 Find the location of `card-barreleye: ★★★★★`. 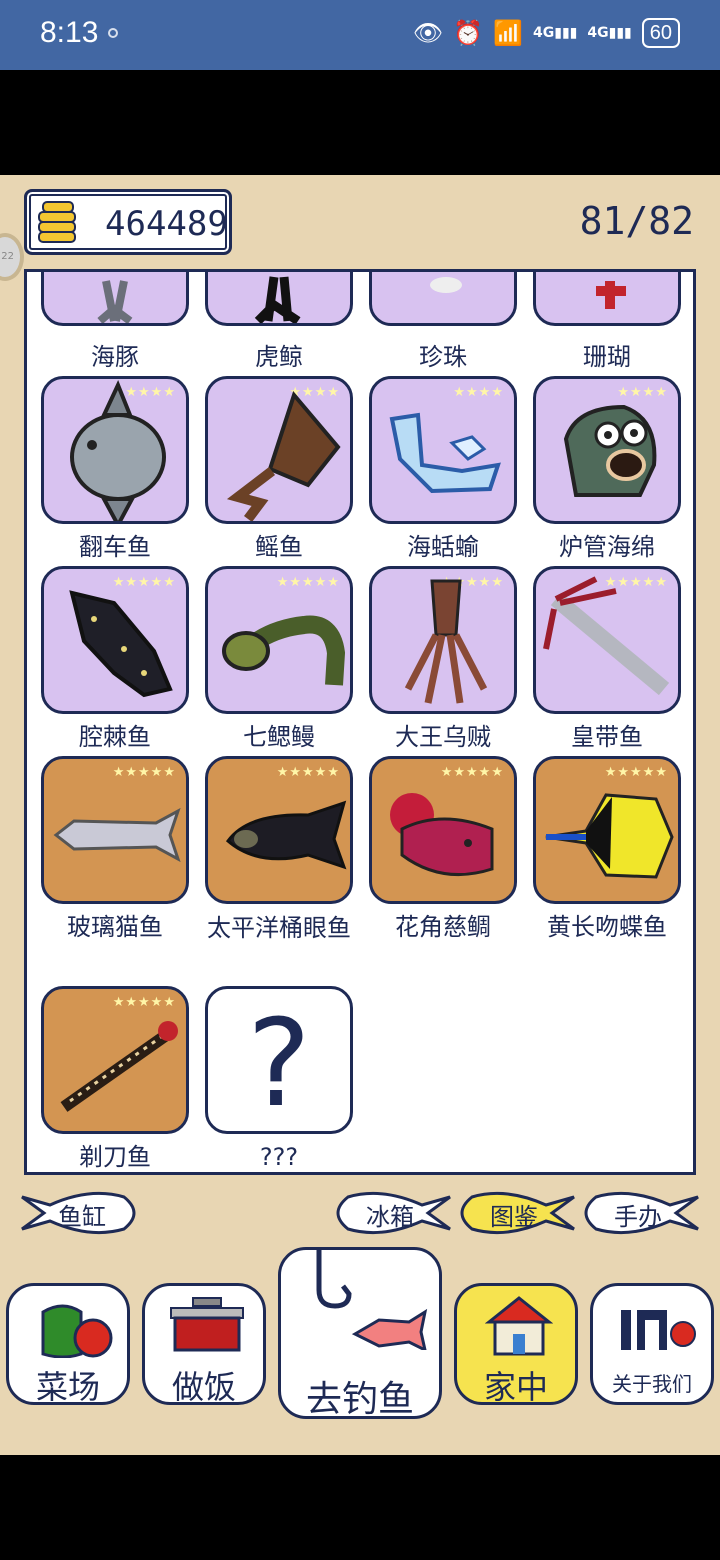

card-barreleye: ★★★★★ is located at coordinates (279, 830).